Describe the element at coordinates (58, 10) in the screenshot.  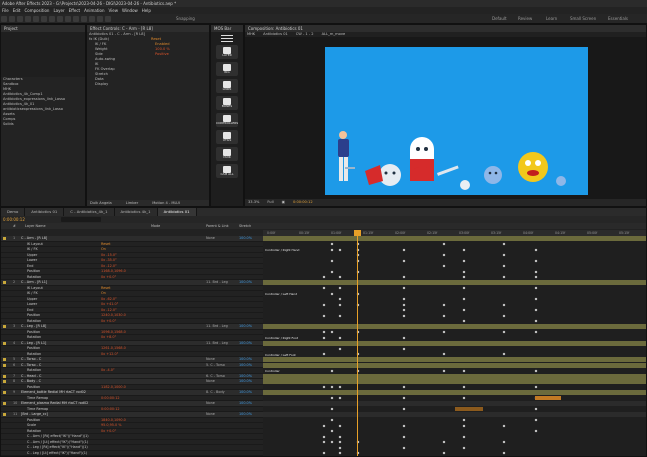
I see `menu-layer: Layer` at that location.